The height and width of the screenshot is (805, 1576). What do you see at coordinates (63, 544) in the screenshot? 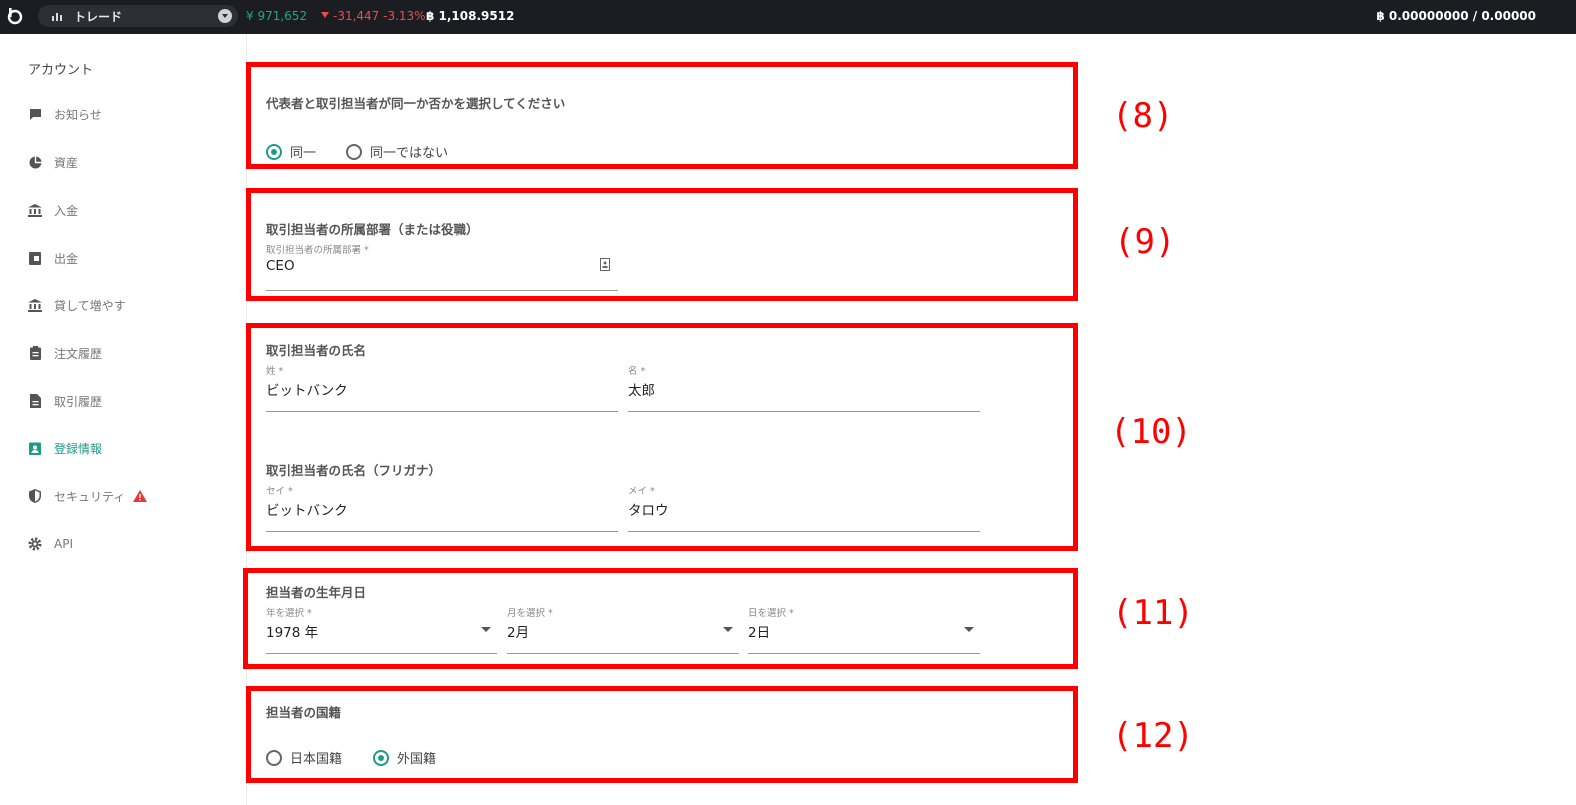
I see `sidebar-item-label: API` at bounding box center [63, 544].